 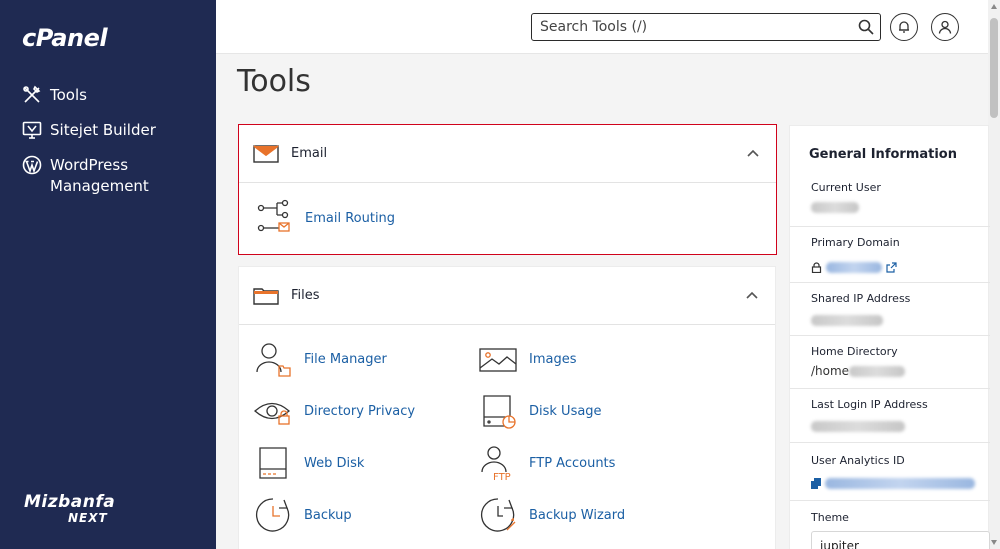 I want to click on monitor-icon, so click(x=32, y=130).